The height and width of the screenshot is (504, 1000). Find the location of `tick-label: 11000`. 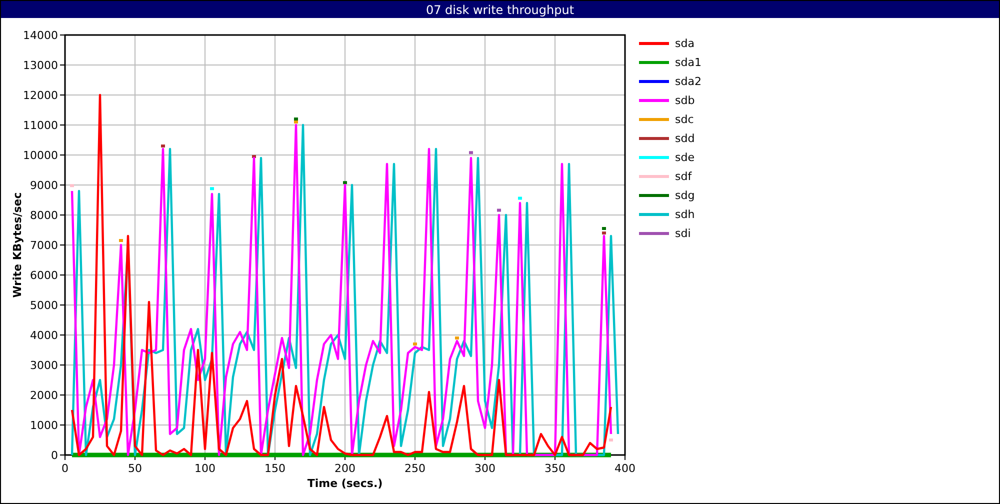

tick-label: 11000 is located at coordinates (40, 125).